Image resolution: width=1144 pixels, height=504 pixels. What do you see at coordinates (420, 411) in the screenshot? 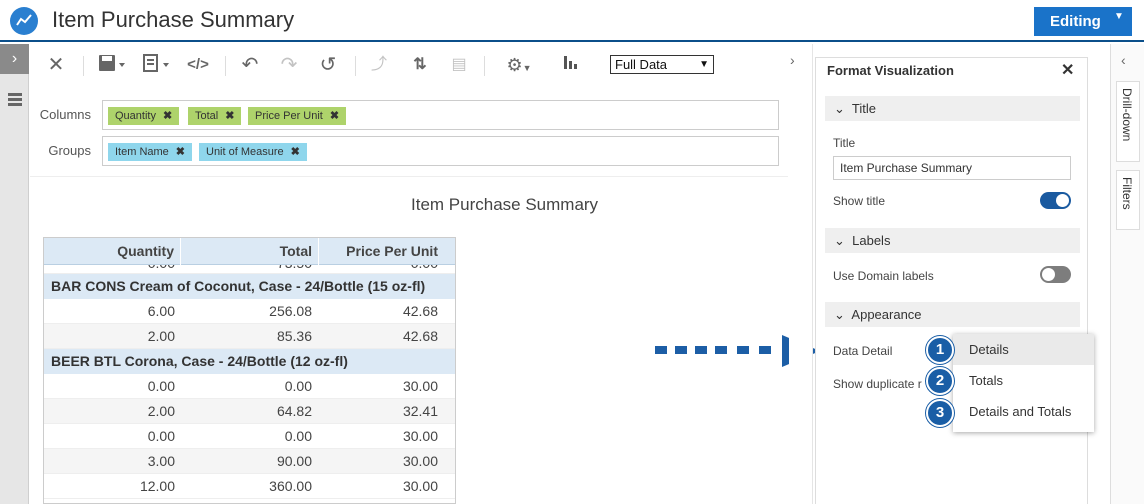
I see `cell: 32.41` at bounding box center [420, 411].